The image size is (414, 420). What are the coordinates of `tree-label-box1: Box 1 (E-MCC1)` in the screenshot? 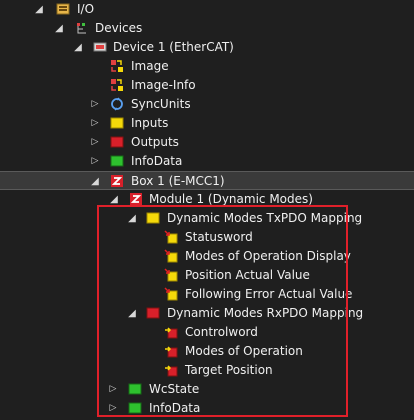 It's located at (178, 181).